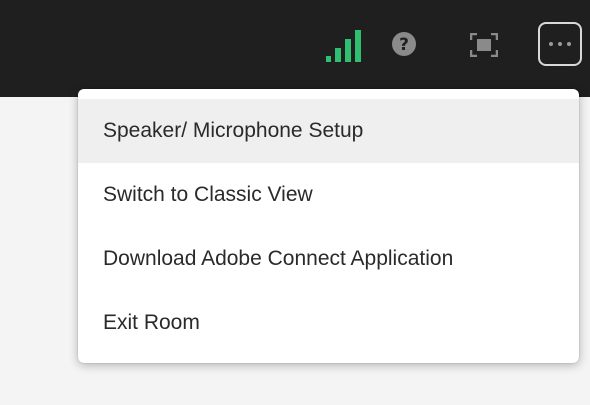  I want to click on help-icon: ?, so click(404, 44).